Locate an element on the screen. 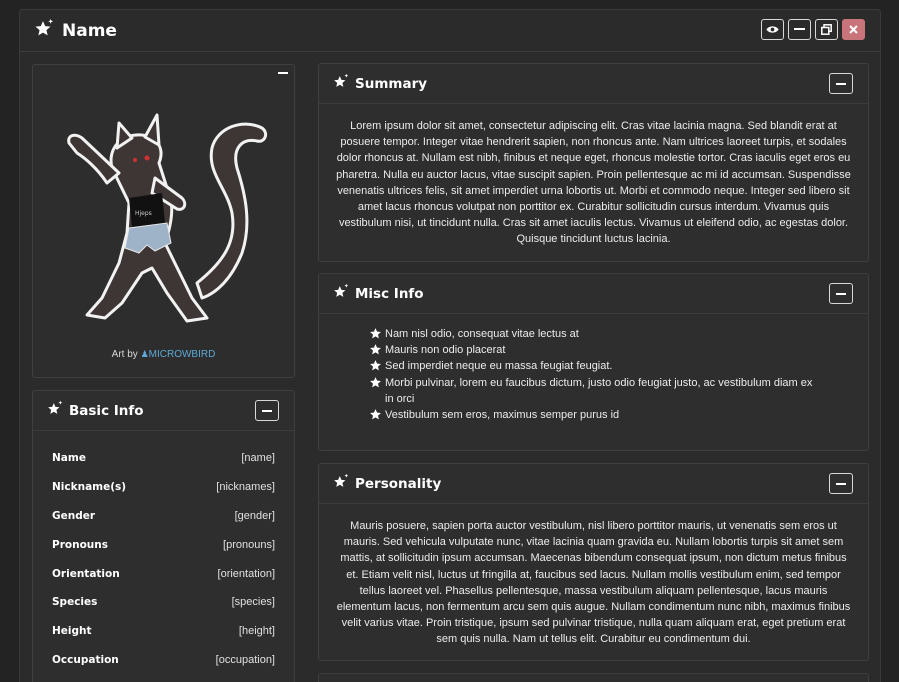  close-button is located at coordinates (853, 29).